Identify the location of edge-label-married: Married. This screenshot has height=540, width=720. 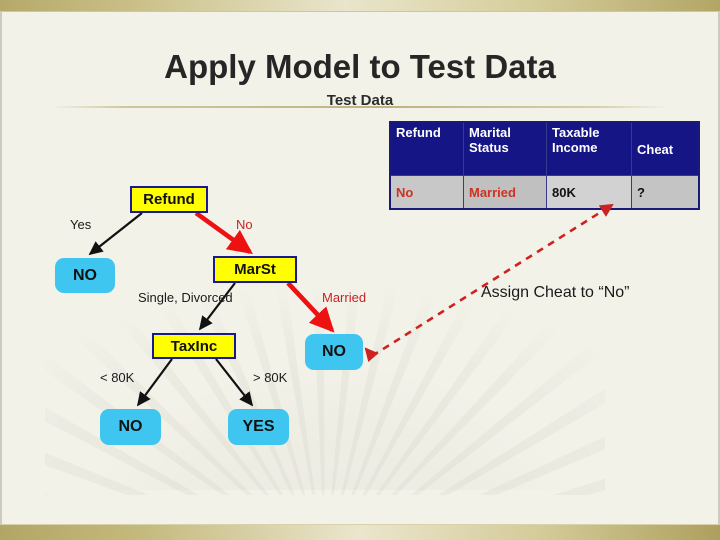
(344, 297).